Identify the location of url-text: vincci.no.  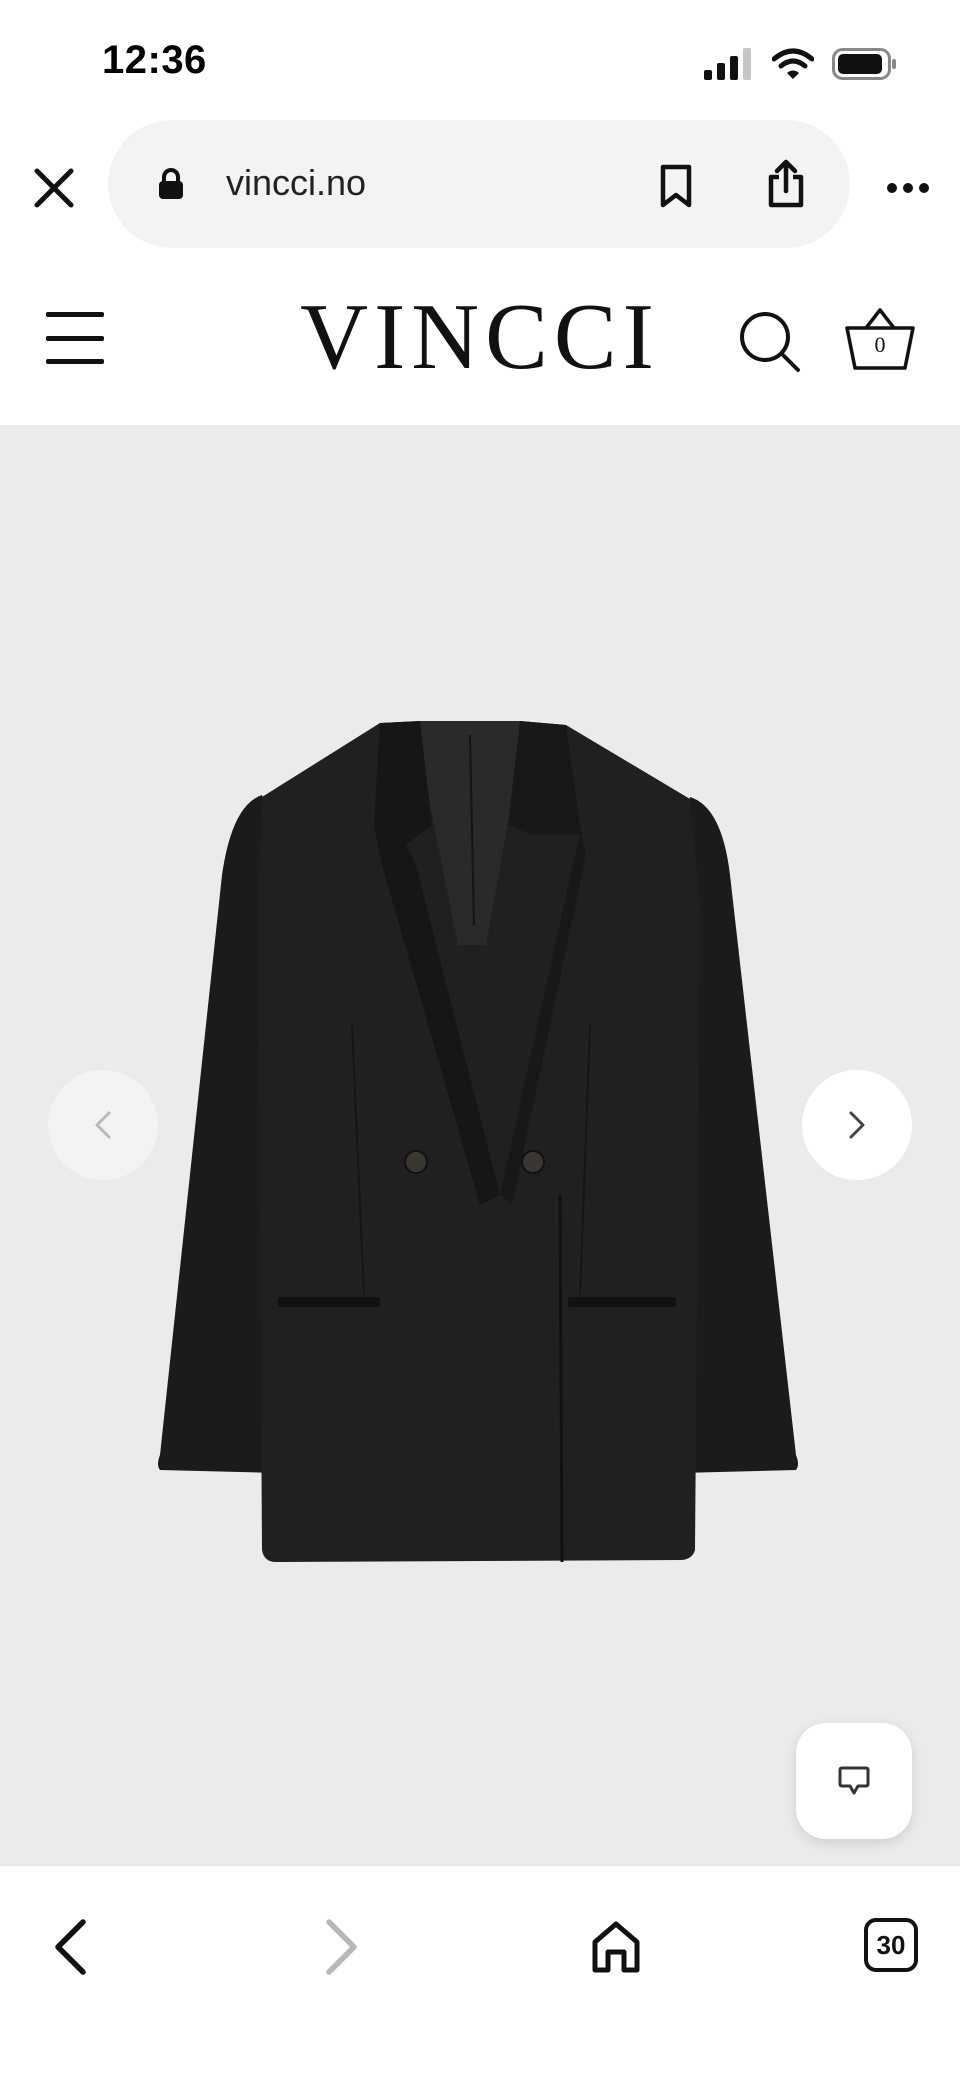
(296, 182).